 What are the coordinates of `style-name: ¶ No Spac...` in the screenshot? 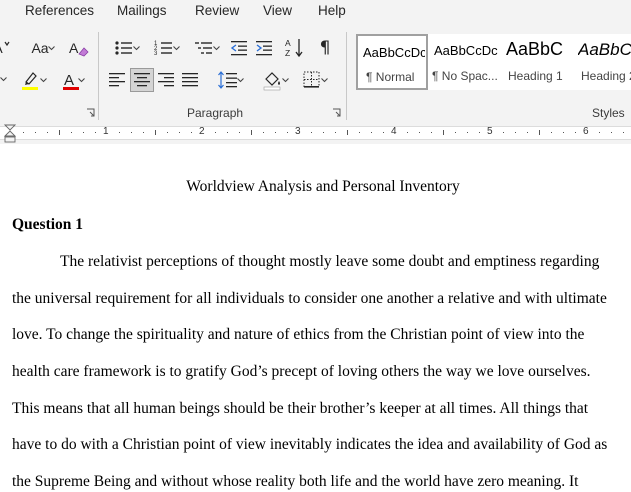 It's located at (465, 76).